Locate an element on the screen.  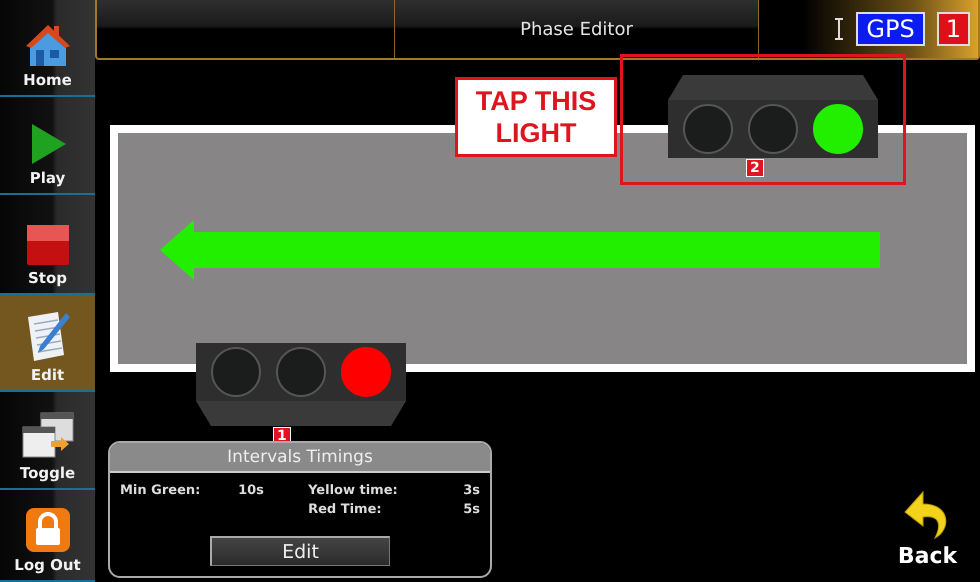
sidebar-item: Edit is located at coordinates (47, 343).